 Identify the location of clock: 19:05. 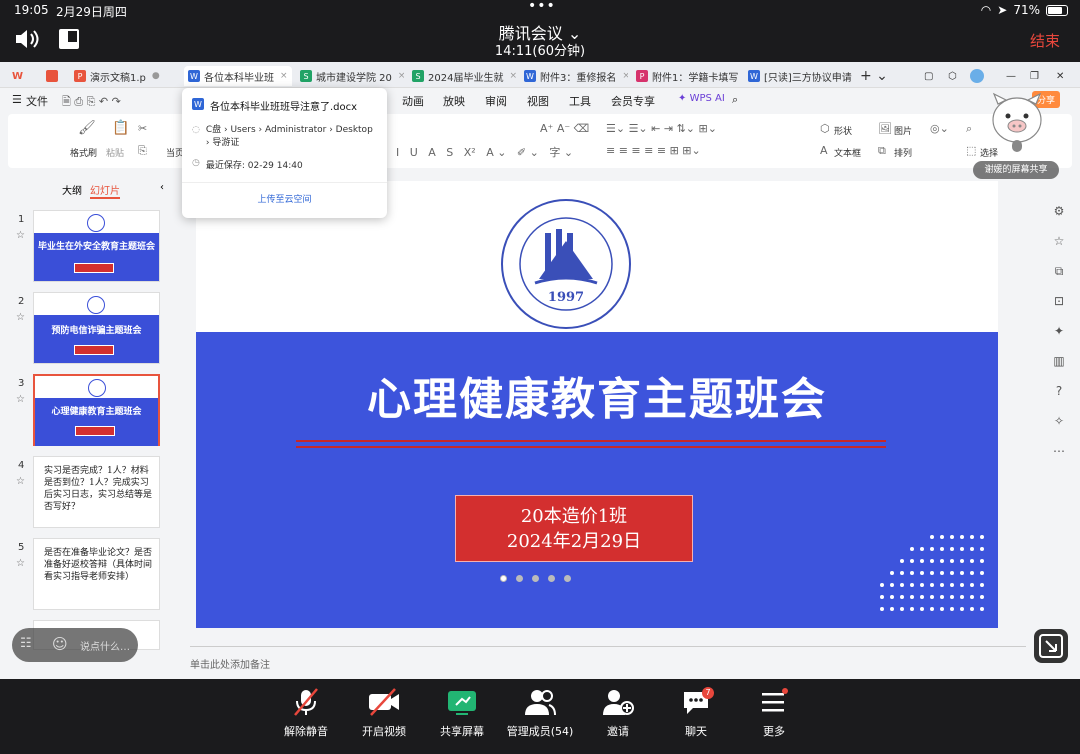
(31, 10).